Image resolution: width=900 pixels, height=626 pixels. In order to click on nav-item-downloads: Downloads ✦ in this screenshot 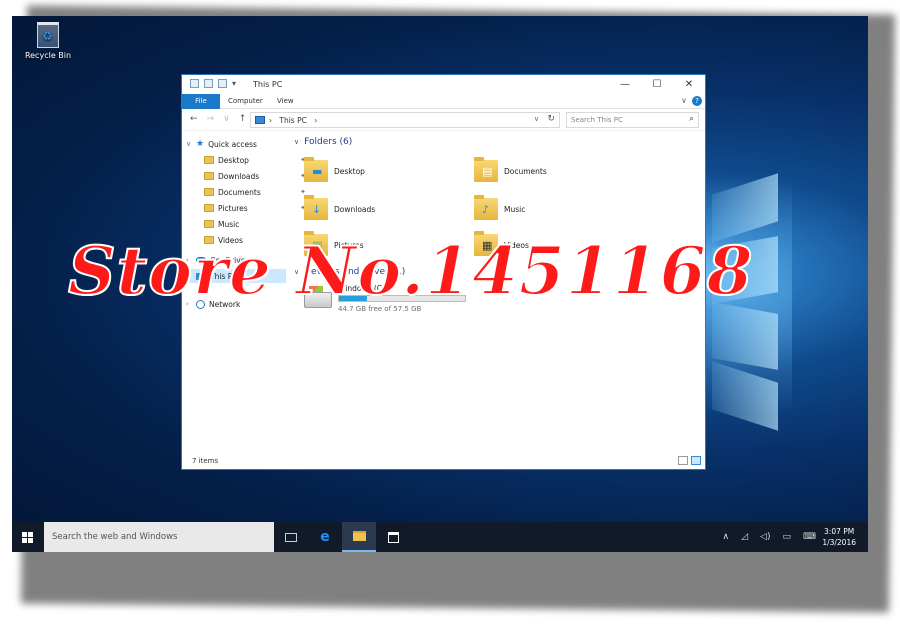, I will do `click(255, 176)`.